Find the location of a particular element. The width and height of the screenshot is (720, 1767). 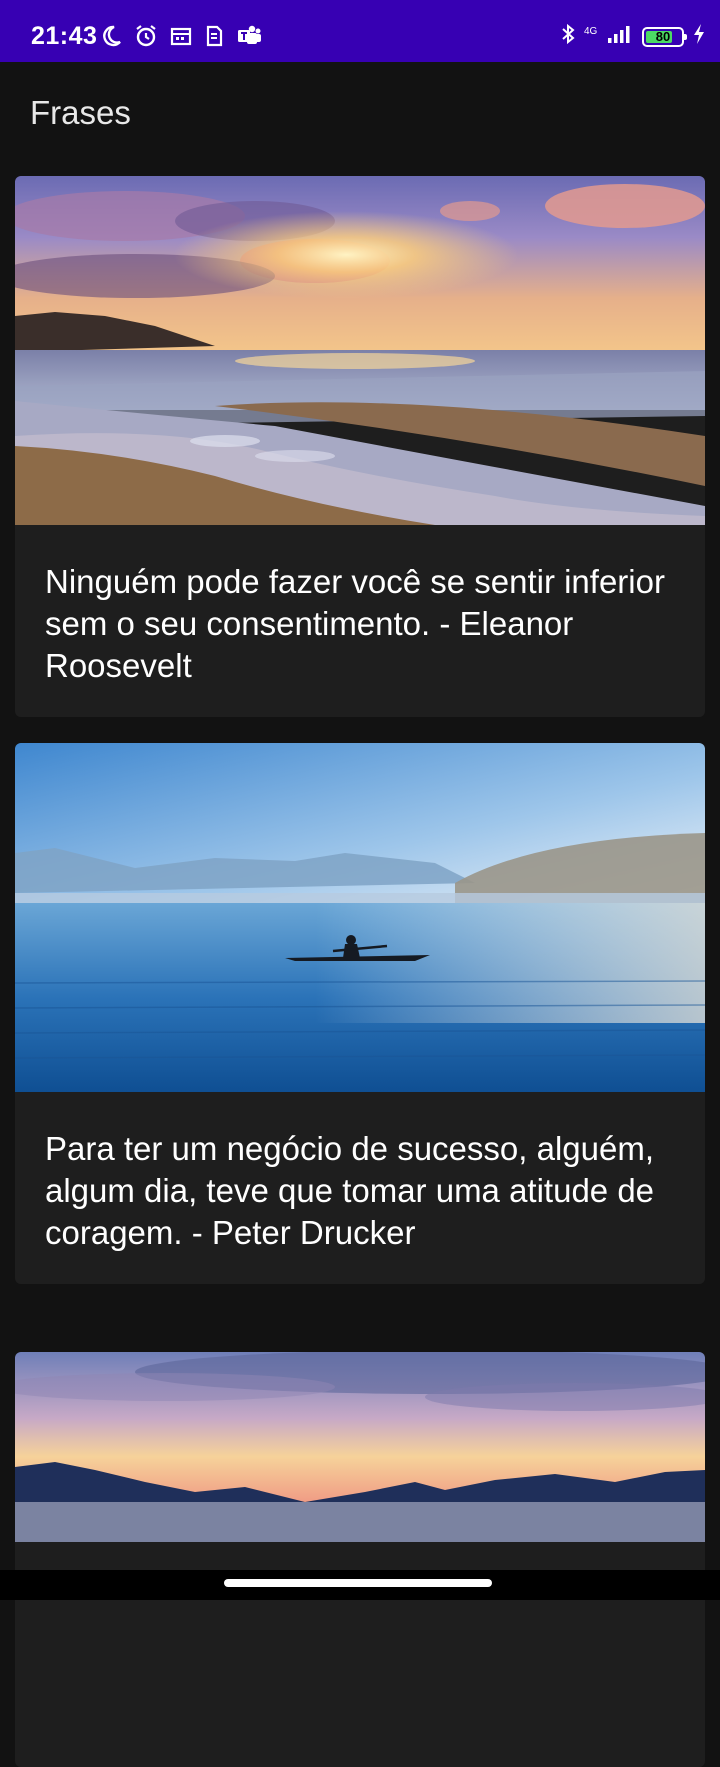

battery-level-text: 80 is located at coordinates (663, 36).